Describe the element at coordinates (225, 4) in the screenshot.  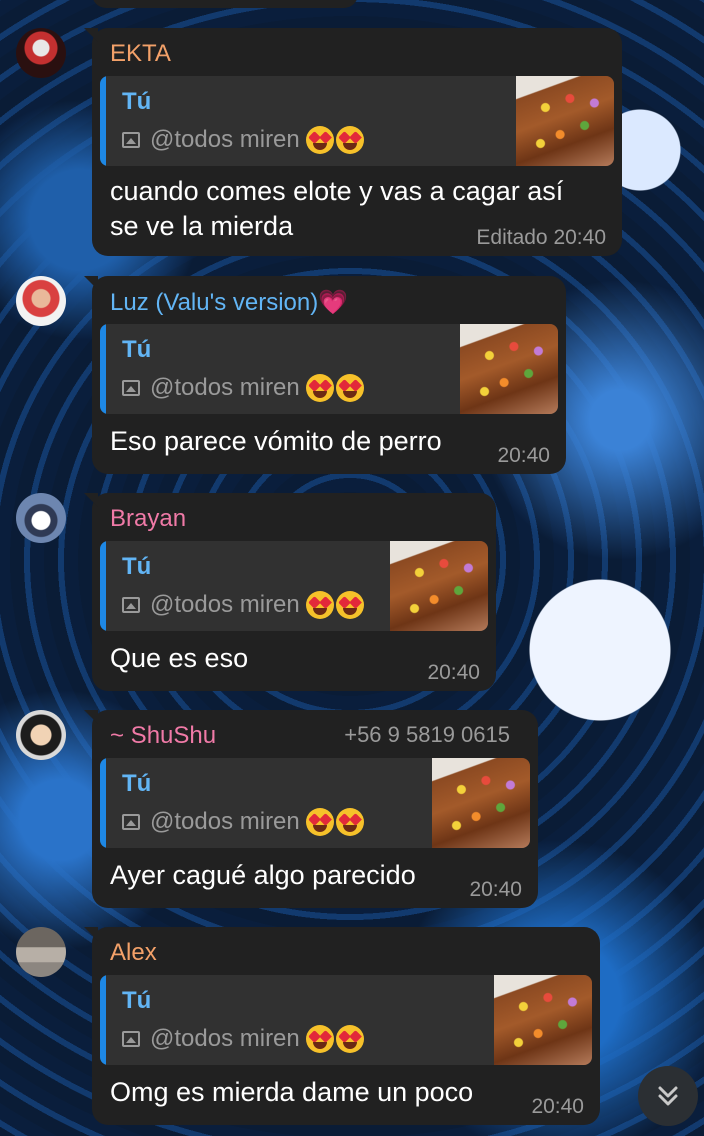
I see `previous-message-bubble` at that location.